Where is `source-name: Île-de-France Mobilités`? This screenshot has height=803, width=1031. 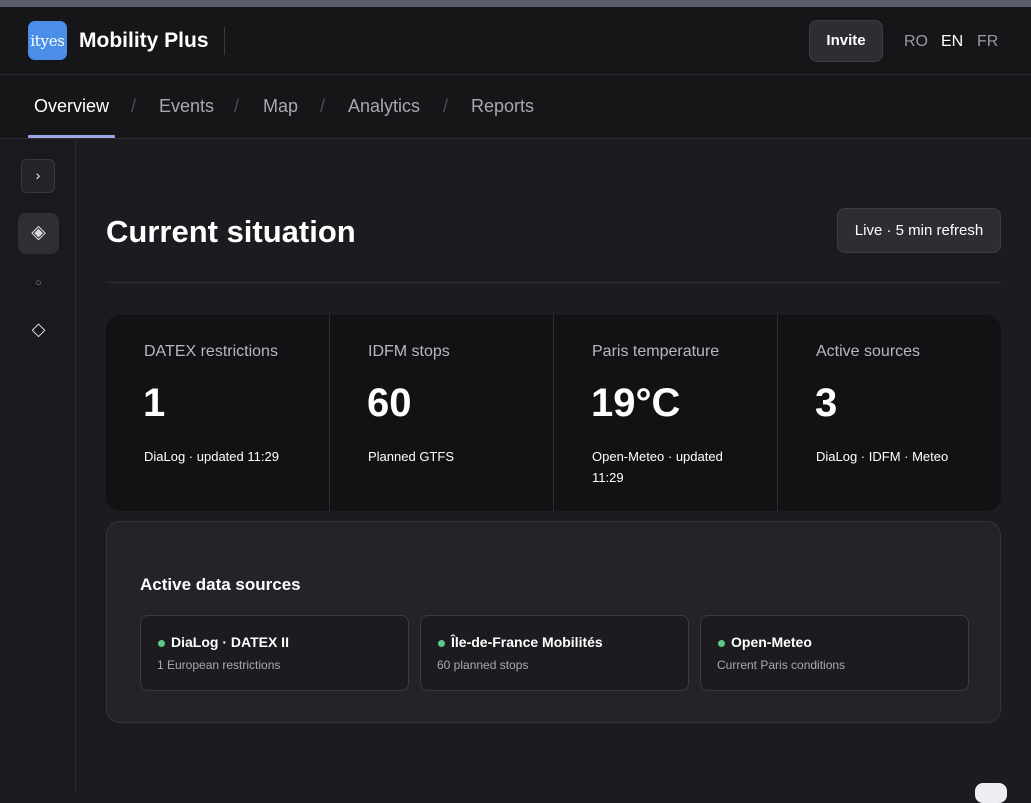
source-name: Île-de-France Mobilités is located at coordinates (527, 642).